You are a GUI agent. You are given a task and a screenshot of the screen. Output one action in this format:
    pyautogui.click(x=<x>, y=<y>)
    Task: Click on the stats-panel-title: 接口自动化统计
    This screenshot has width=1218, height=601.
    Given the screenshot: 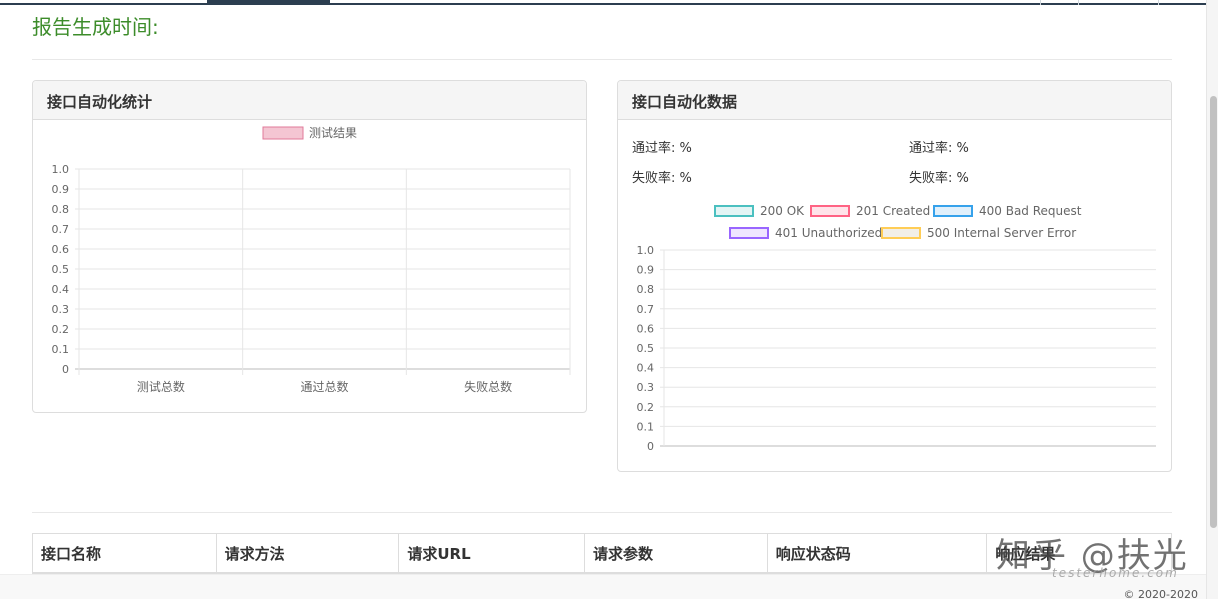 What is the action you would take?
    pyautogui.click(x=309, y=100)
    